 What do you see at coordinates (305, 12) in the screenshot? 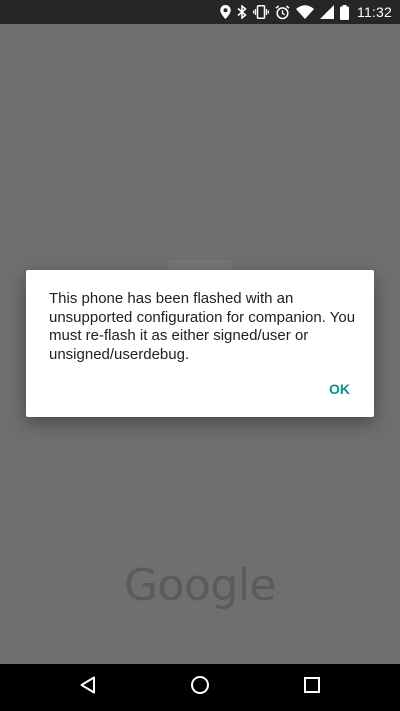
I see `wifi-icon` at bounding box center [305, 12].